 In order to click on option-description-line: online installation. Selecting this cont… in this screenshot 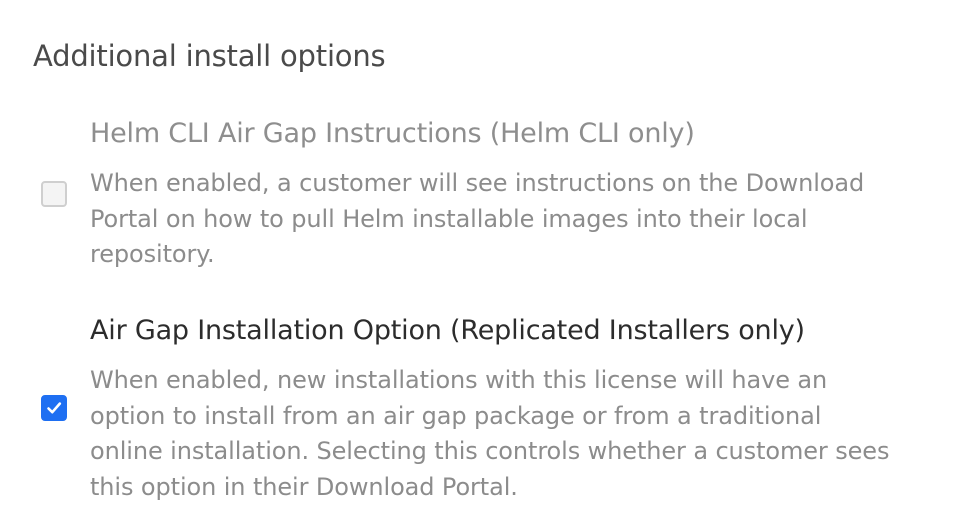, I will do `click(490, 451)`.